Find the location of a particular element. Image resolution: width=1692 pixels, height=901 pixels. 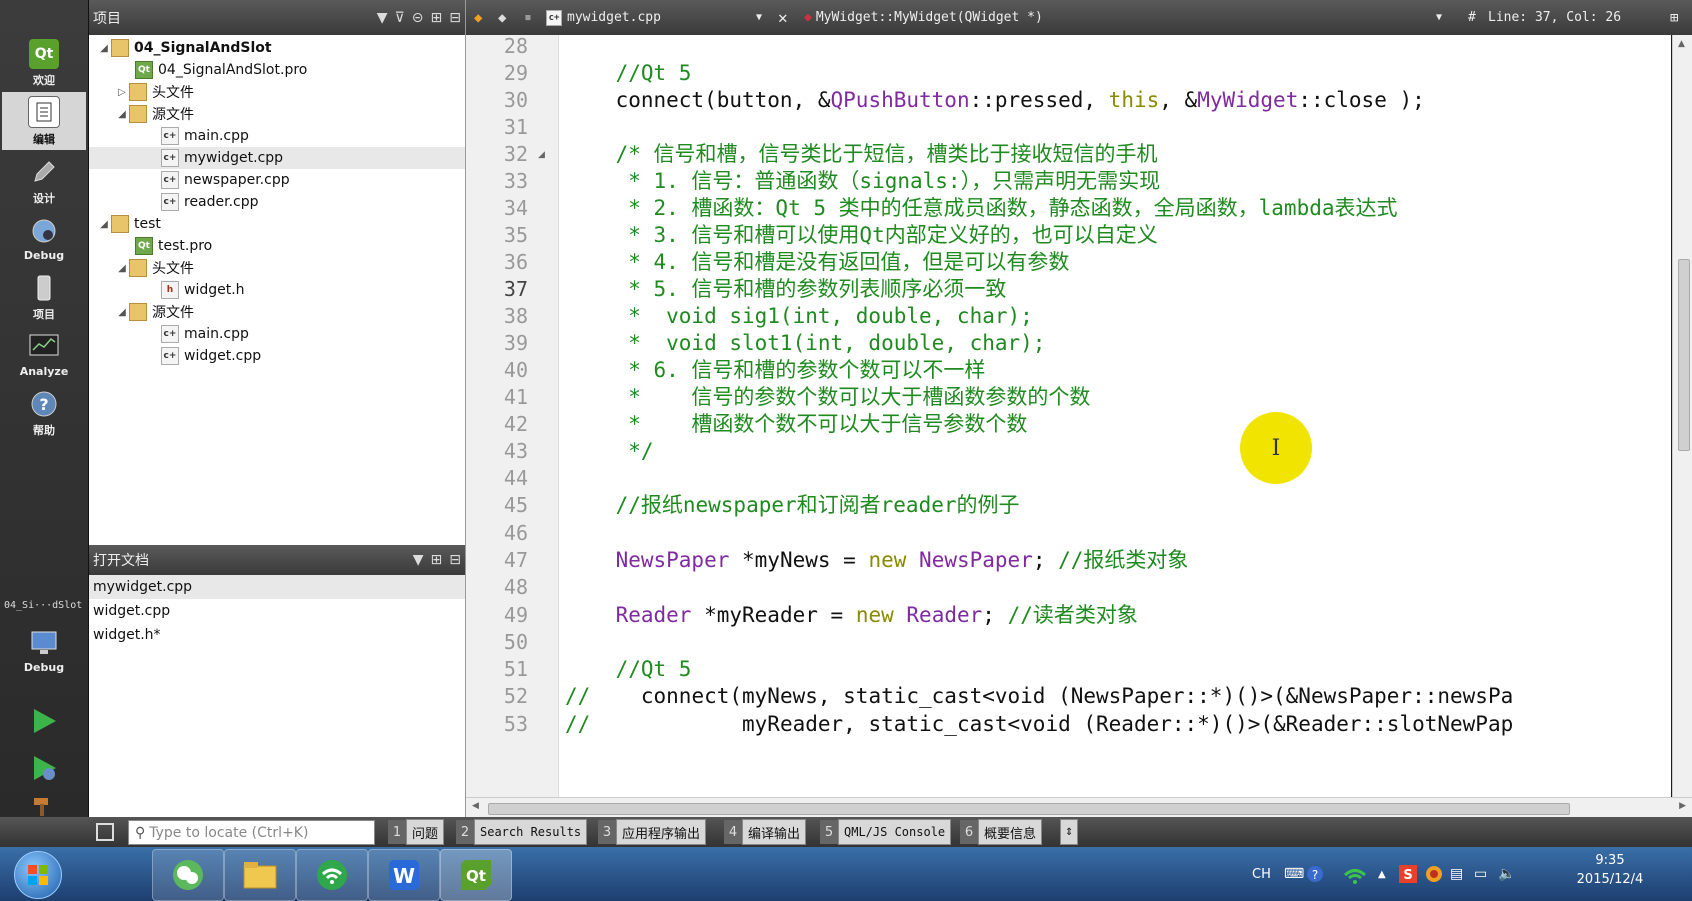

mode-projects: 项目 is located at coordinates (44, 297).